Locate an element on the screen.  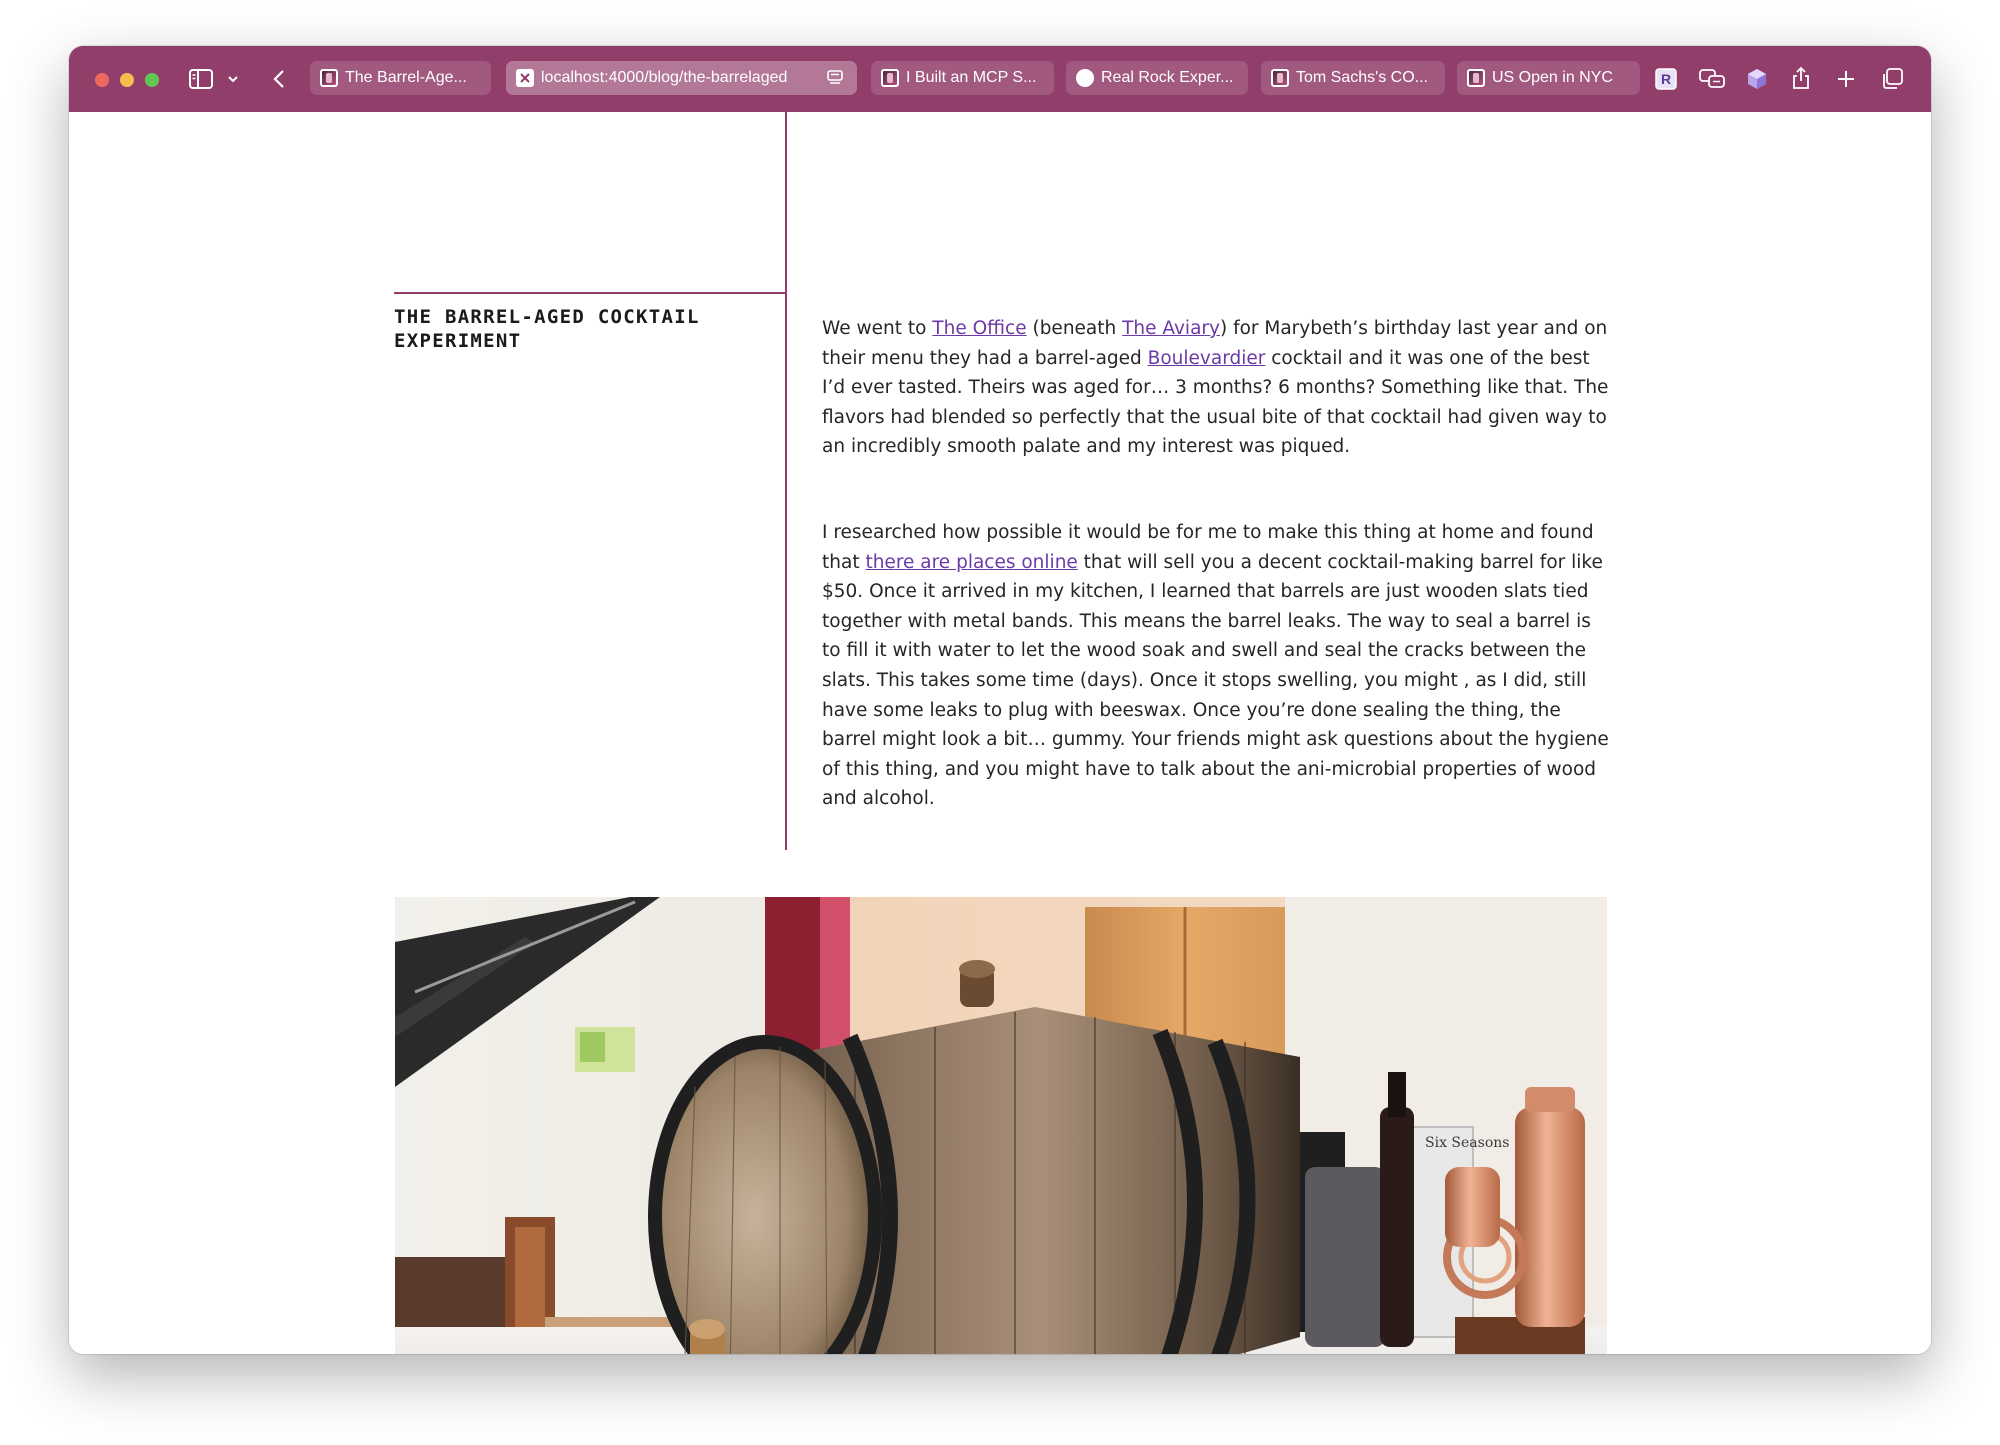
vertical-divider is located at coordinates (786, 481).